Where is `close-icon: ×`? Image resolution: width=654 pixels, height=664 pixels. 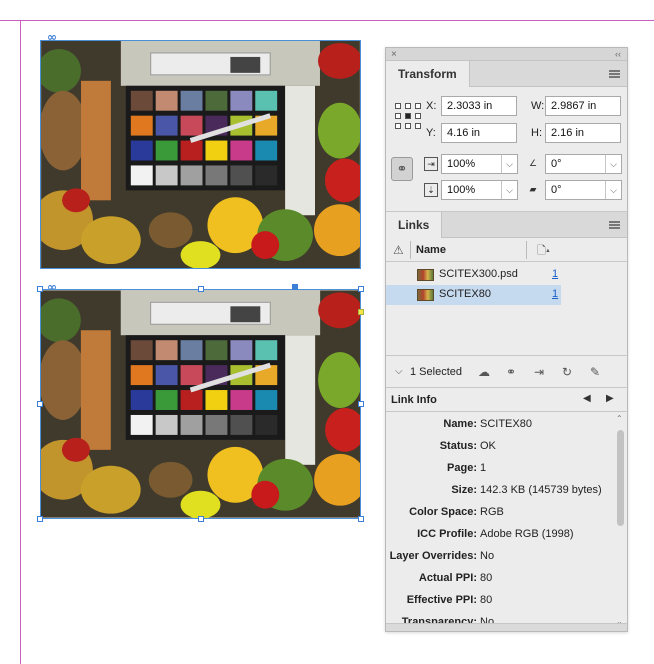 close-icon: × is located at coordinates (394, 54).